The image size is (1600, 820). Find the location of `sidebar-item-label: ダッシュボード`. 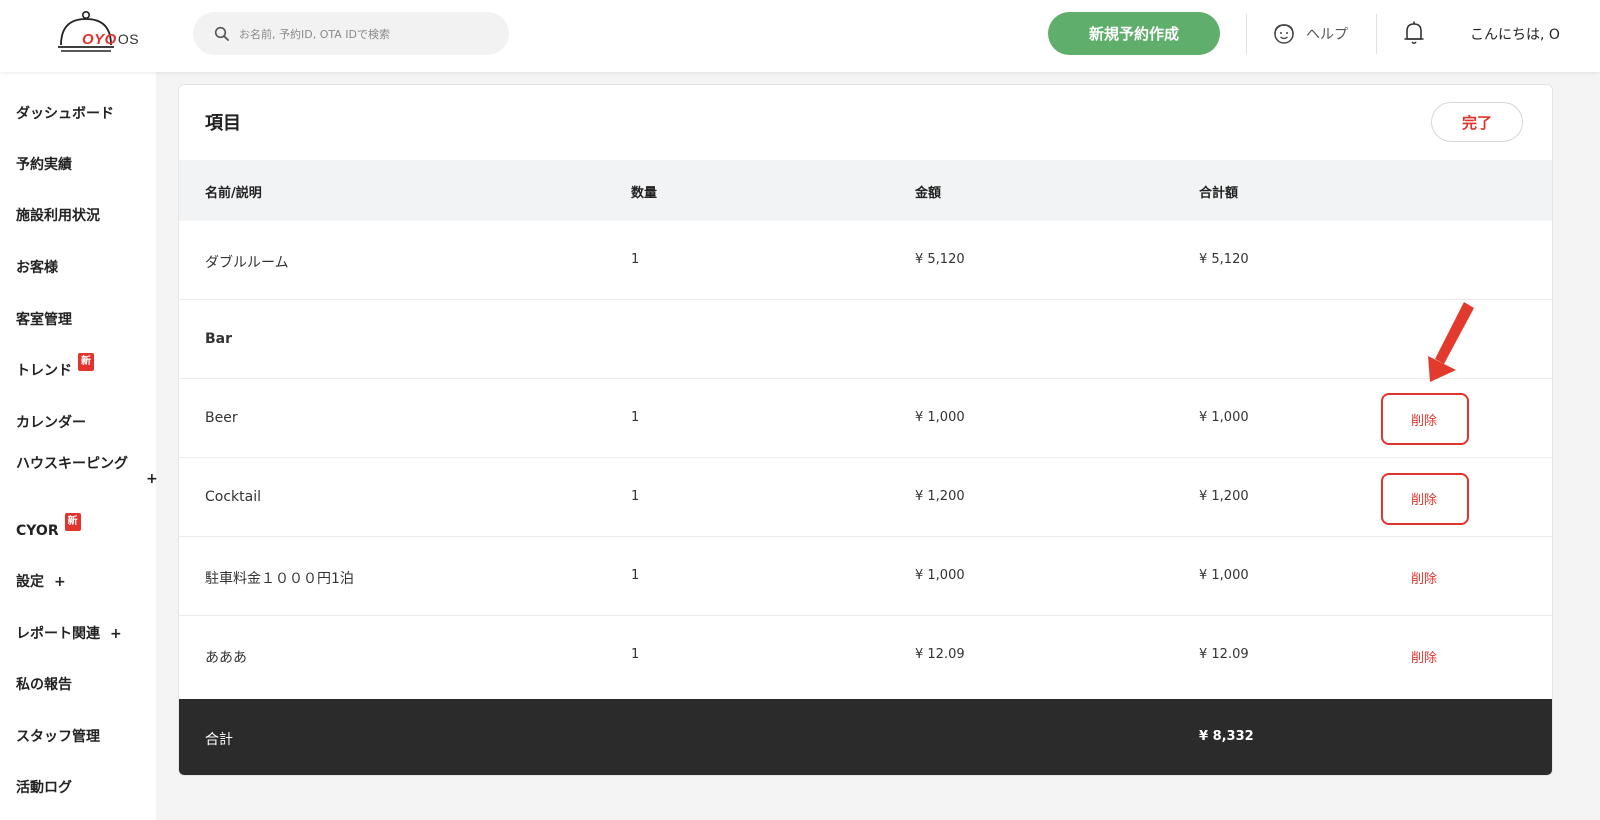

sidebar-item-label: ダッシュボード is located at coordinates (65, 114).